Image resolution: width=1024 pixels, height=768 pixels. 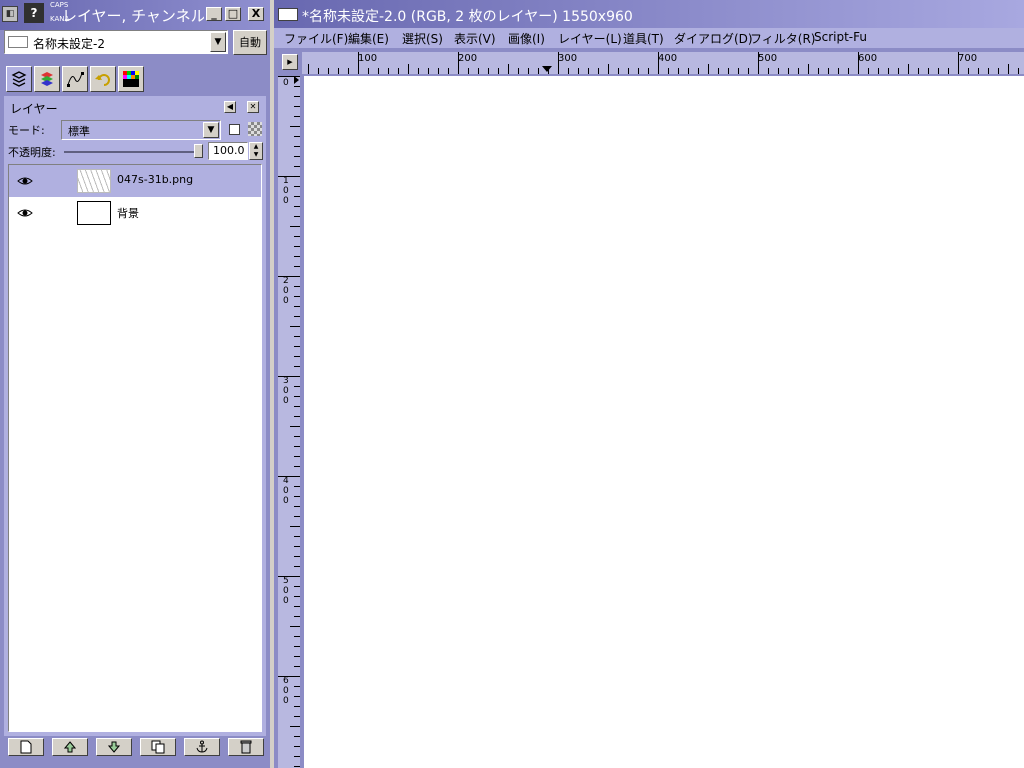 What do you see at coordinates (34, 13) in the screenshot?
I see `ime-indicator: ?` at bounding box center [34, 13].